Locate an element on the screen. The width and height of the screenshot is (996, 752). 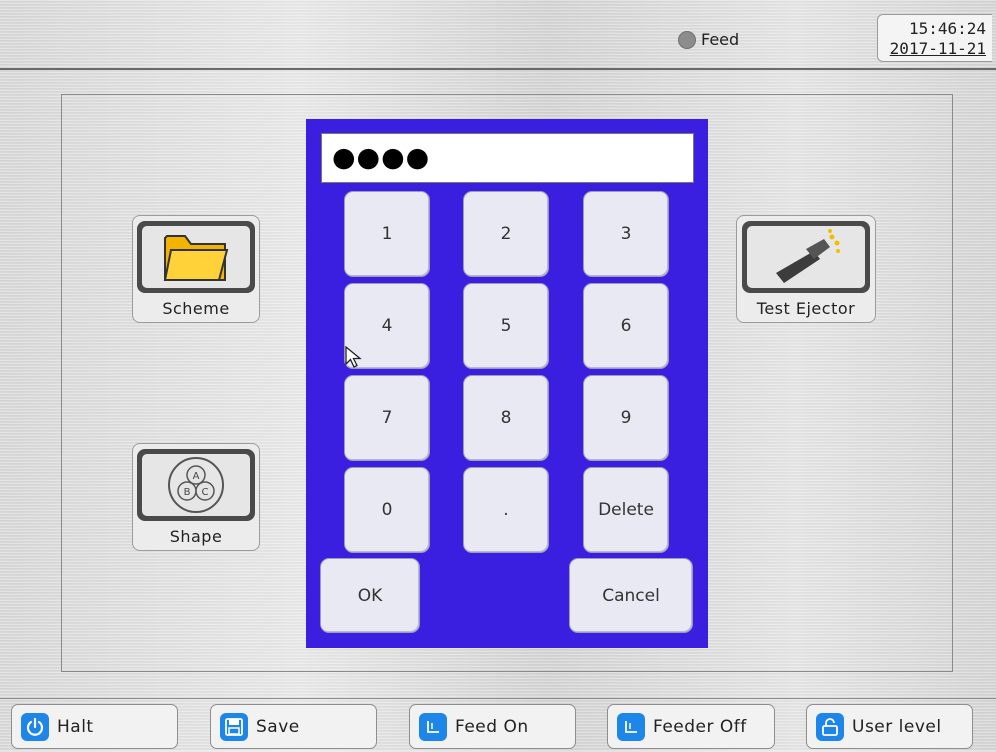
halt-label: Halt is located at coordinates (75, 726).